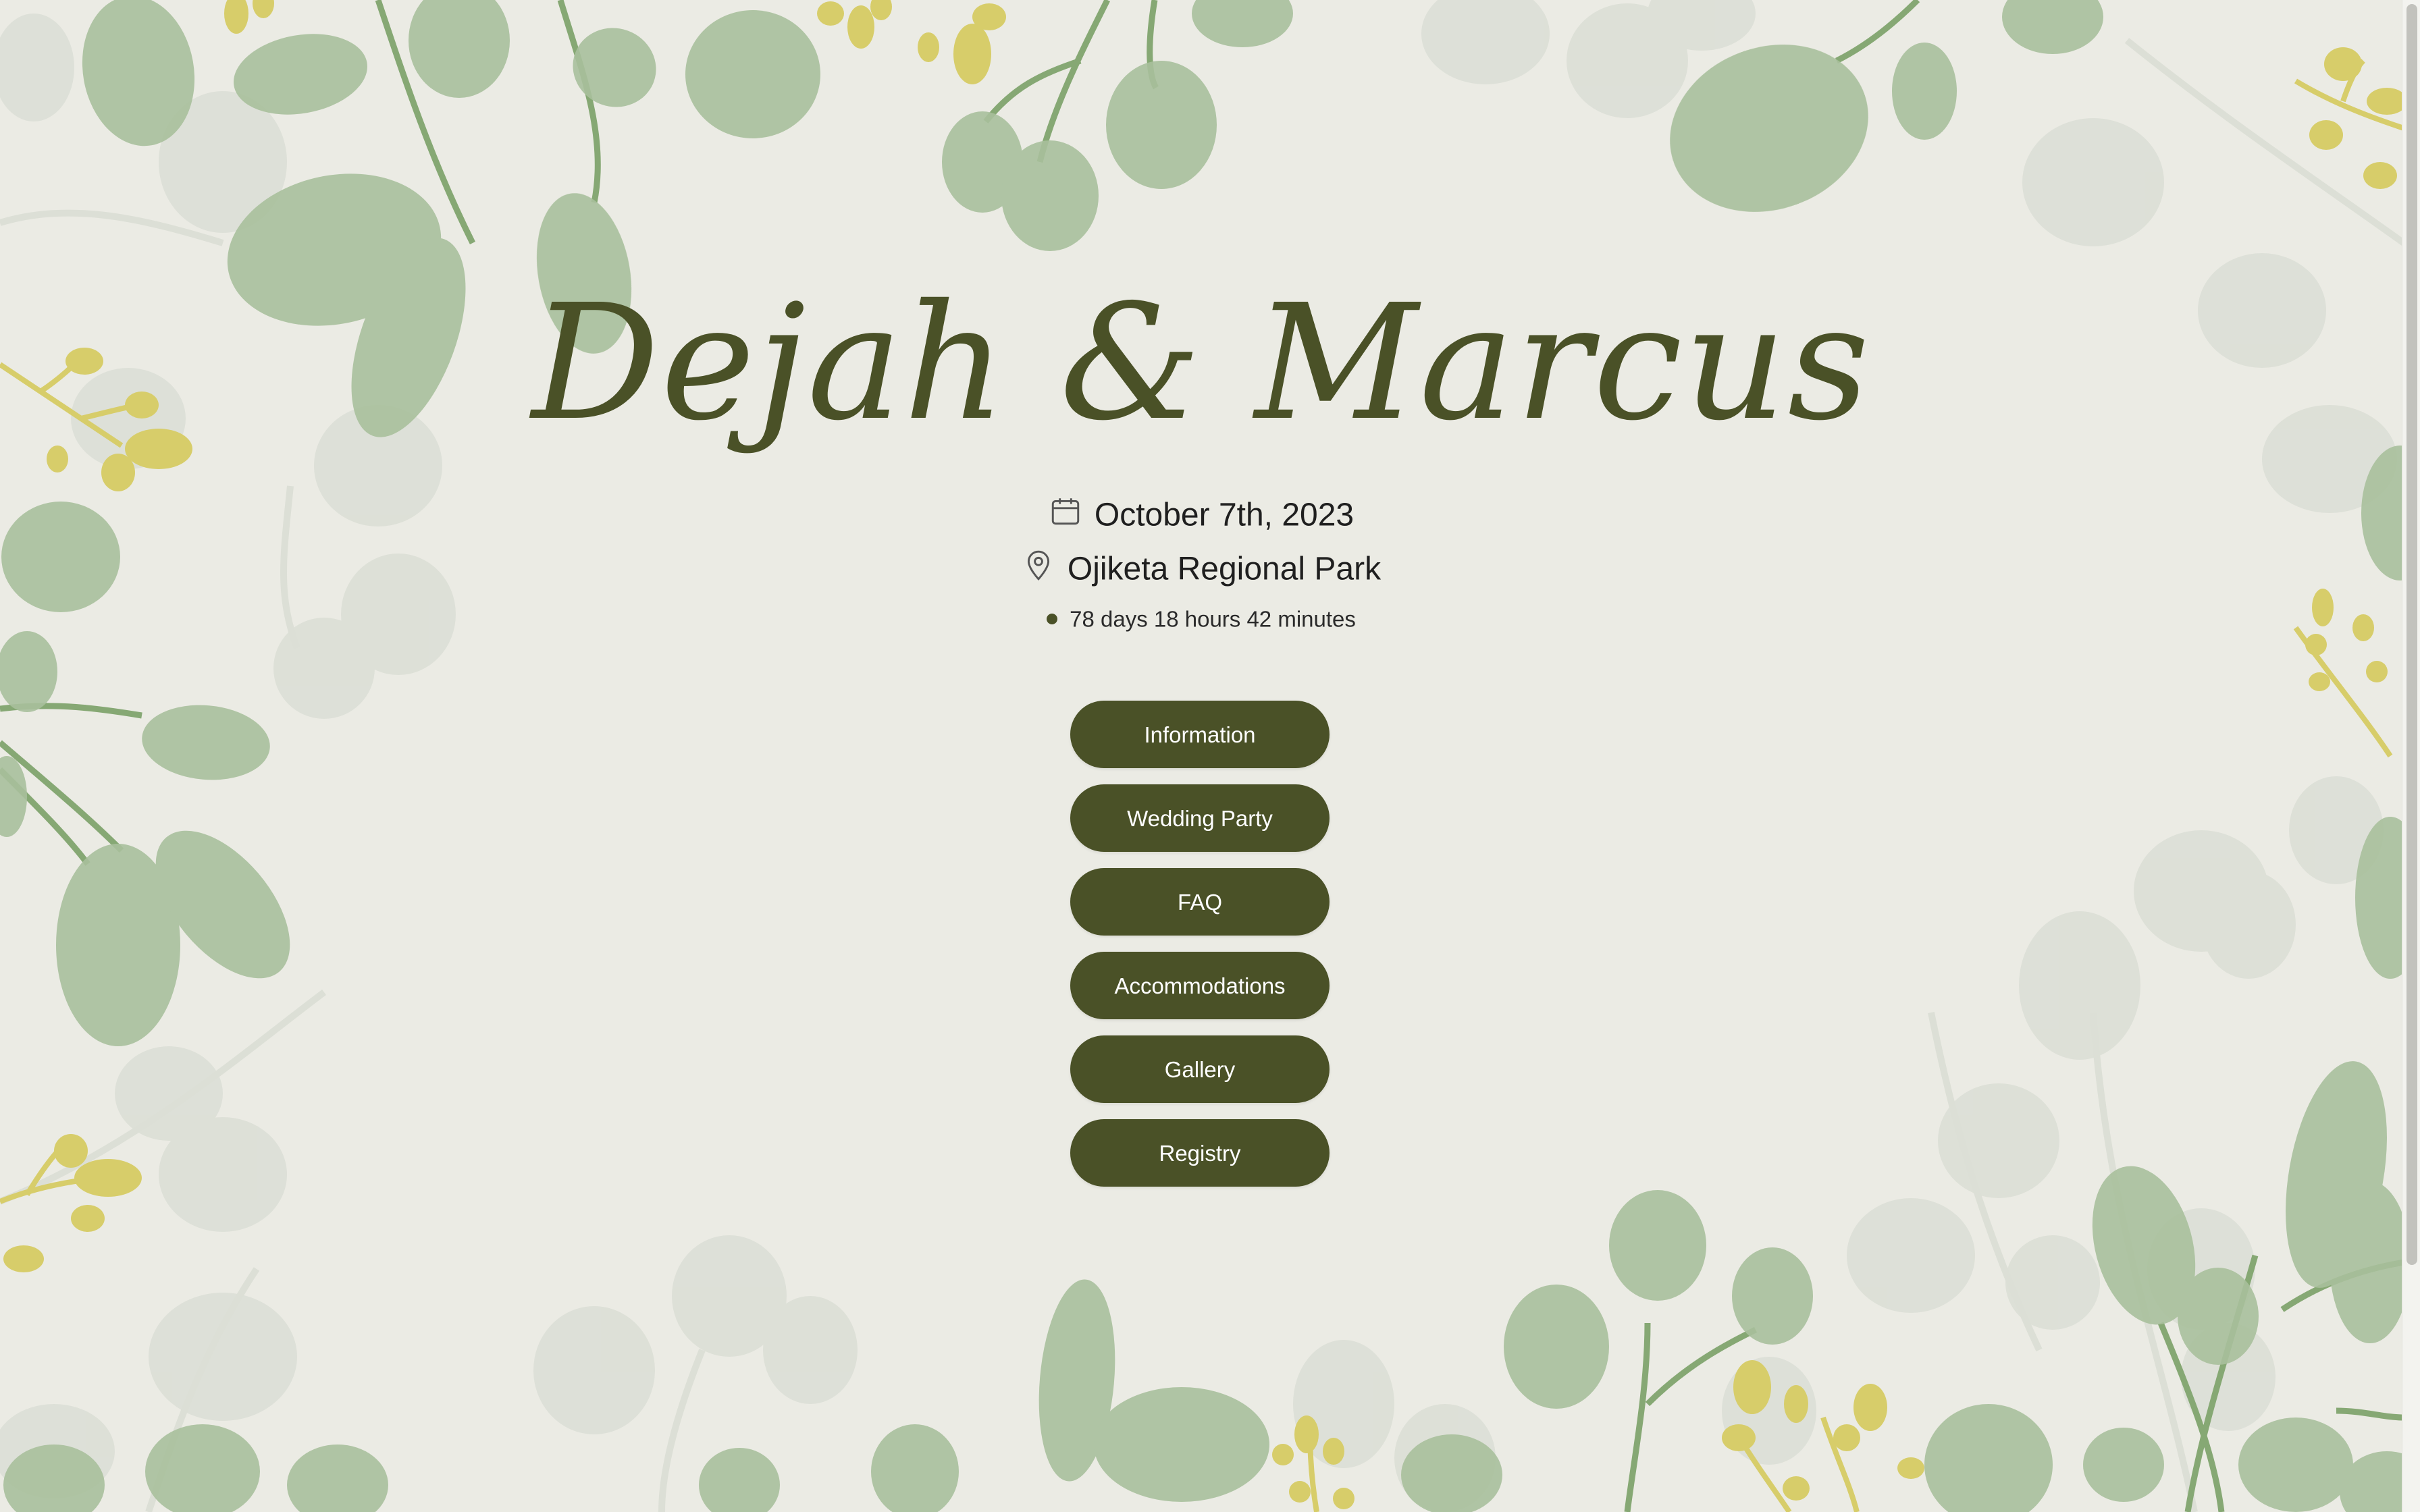  I want to click on location-pin-icon, so click(1038, 569).